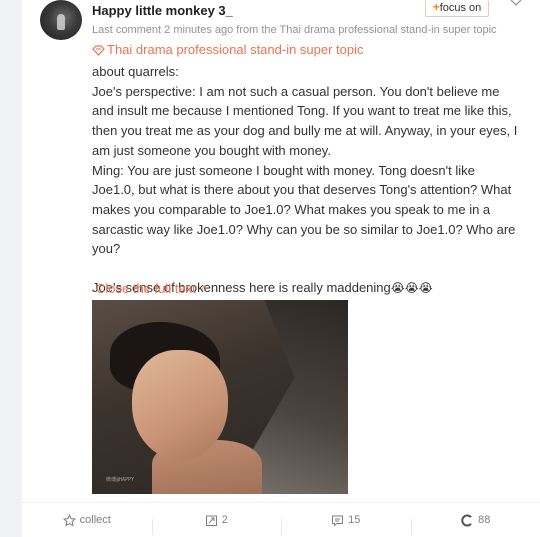 This screenshot has height=537, width=540. Describe the element at coordinates (224, 520) in the screenshot. I see `repost-count: 2` at that location.